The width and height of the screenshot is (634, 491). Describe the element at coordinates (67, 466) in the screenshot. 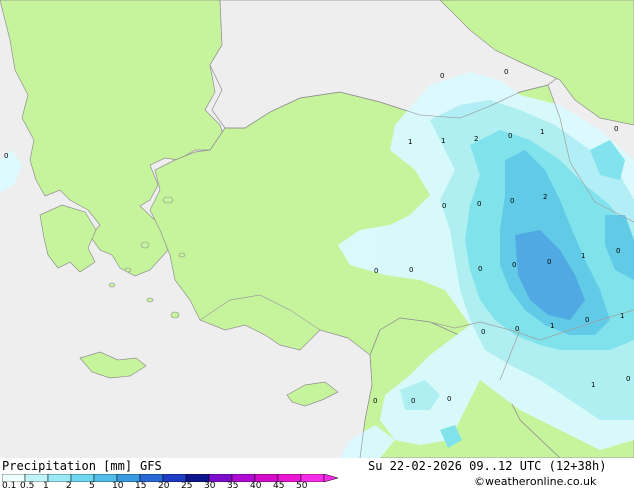

I see `product-title: Precipitation [mm]` at that location.